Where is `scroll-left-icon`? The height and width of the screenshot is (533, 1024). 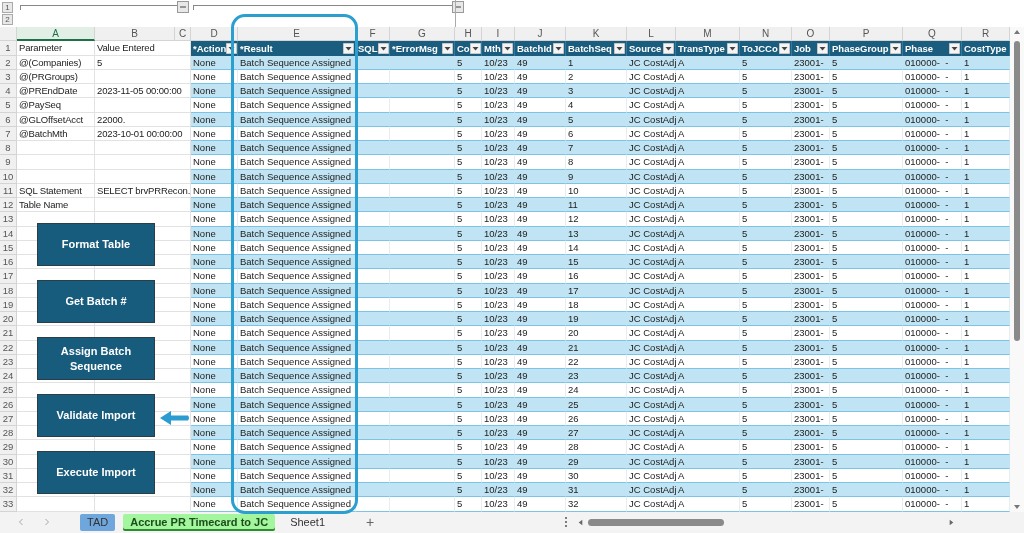 scroll-left-icon is located at coordinates (580, 522).